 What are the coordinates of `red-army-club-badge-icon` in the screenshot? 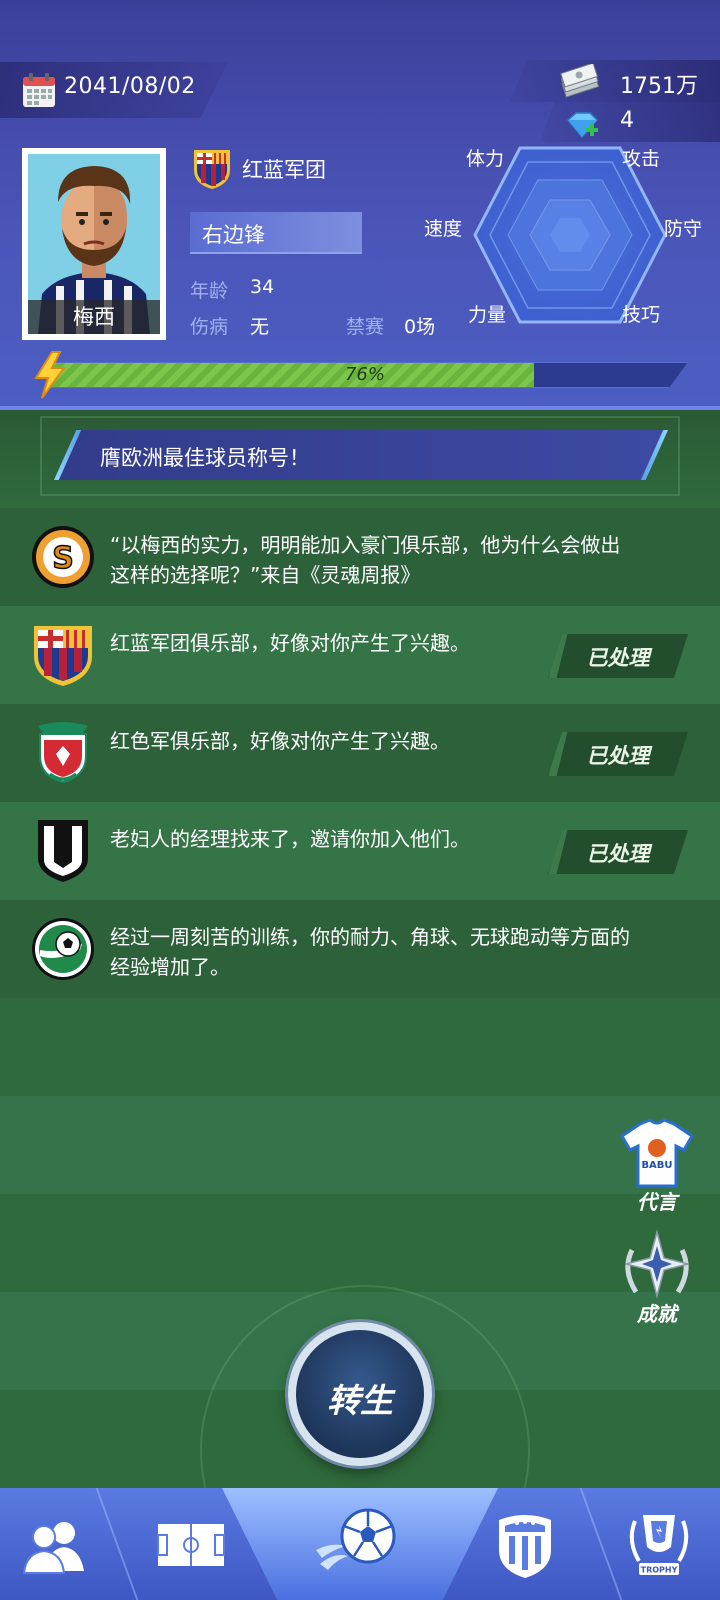 It's located at (63, 753).